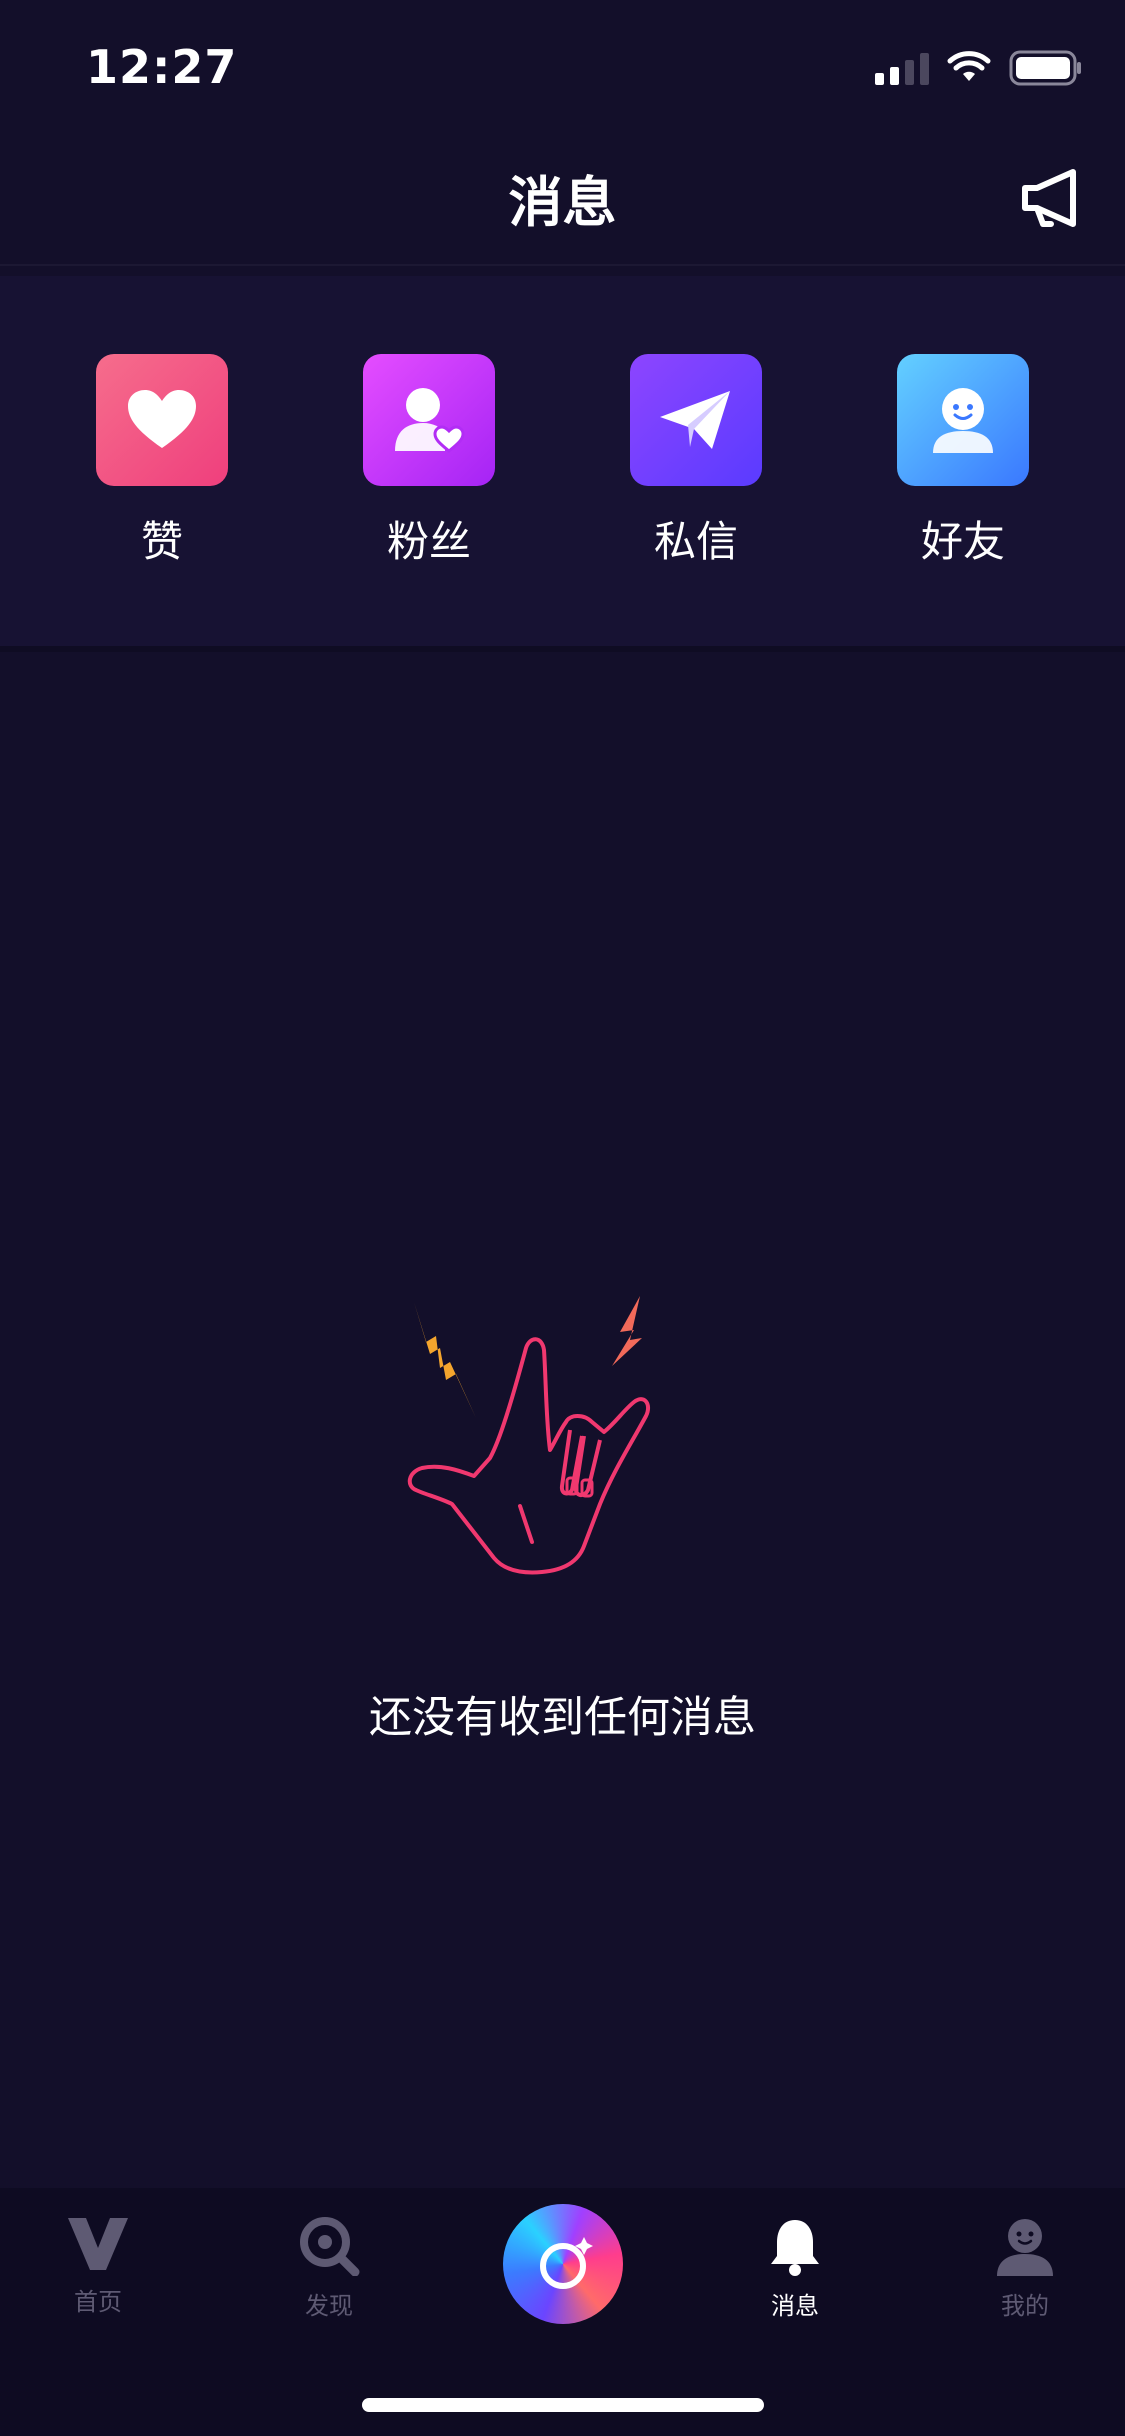  I want to click on tab-home: 首页, so click(98, 2266).